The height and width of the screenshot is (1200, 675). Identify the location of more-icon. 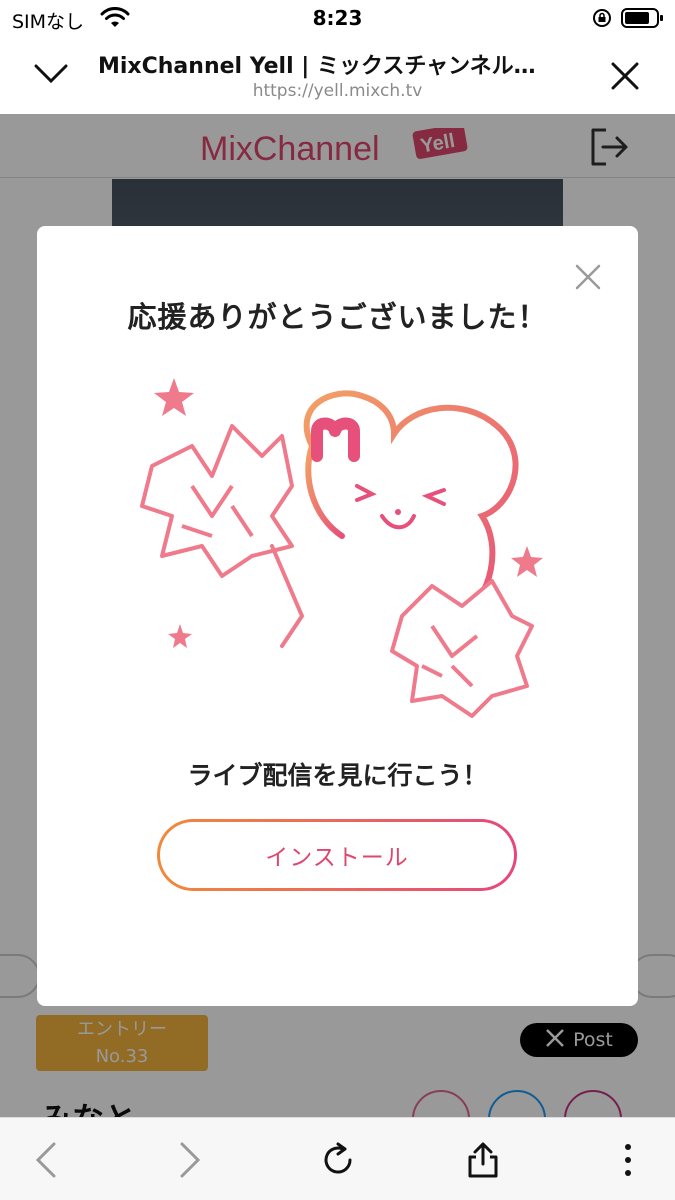
(628, 1162).